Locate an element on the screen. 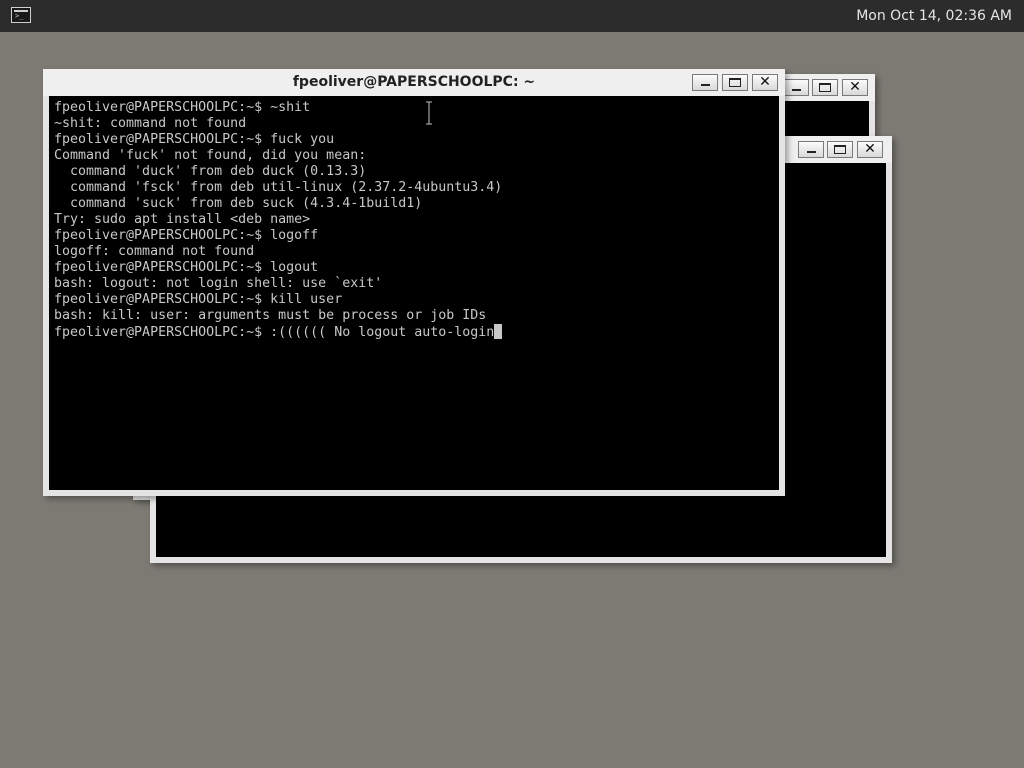  terminal-line: Try: sudo apt install <deb name> is located at coordinates (182, 219).